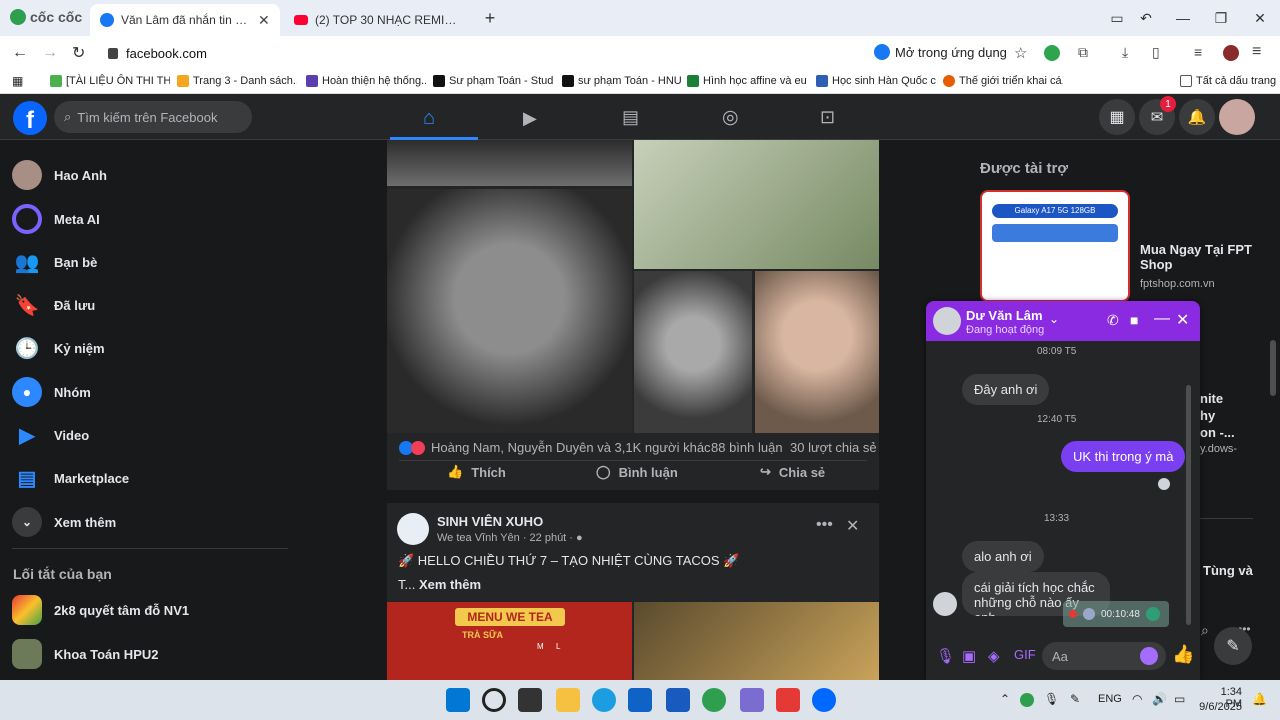 The width and height of the screenshot is (1280, 720). Describe the element at coordinates (71, 478) in the screenshot. I see `sidebar-item-marketplace: ▤ Marketplace` at that location.